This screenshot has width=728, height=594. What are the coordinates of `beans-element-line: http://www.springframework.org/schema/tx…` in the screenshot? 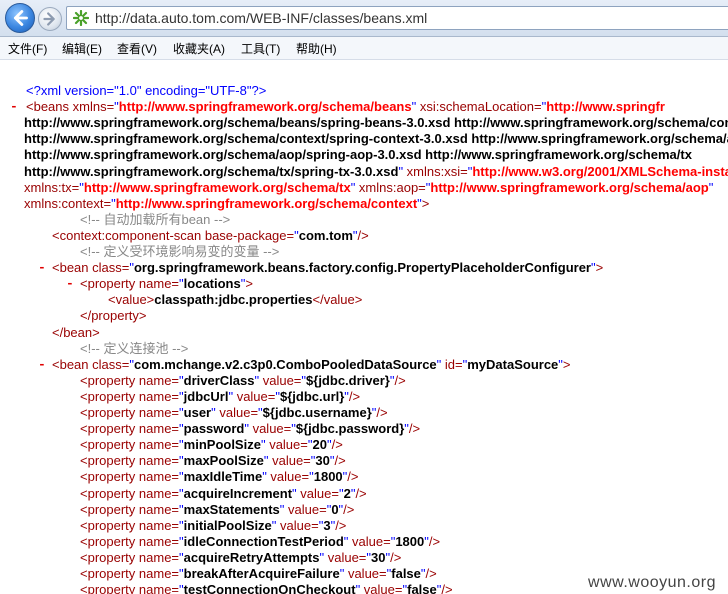 It's located at (376, 171).